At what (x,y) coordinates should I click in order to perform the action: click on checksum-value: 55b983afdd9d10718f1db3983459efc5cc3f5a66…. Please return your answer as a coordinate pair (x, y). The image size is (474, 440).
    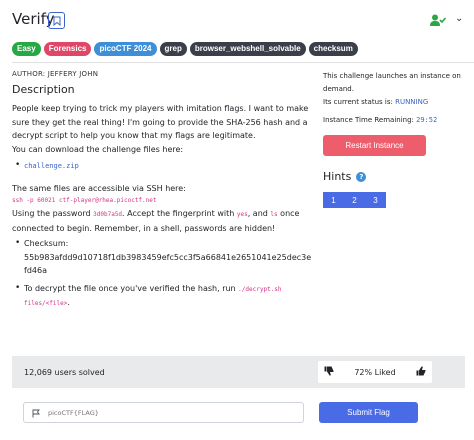
    Looking at the image, I should click on (168, 264).